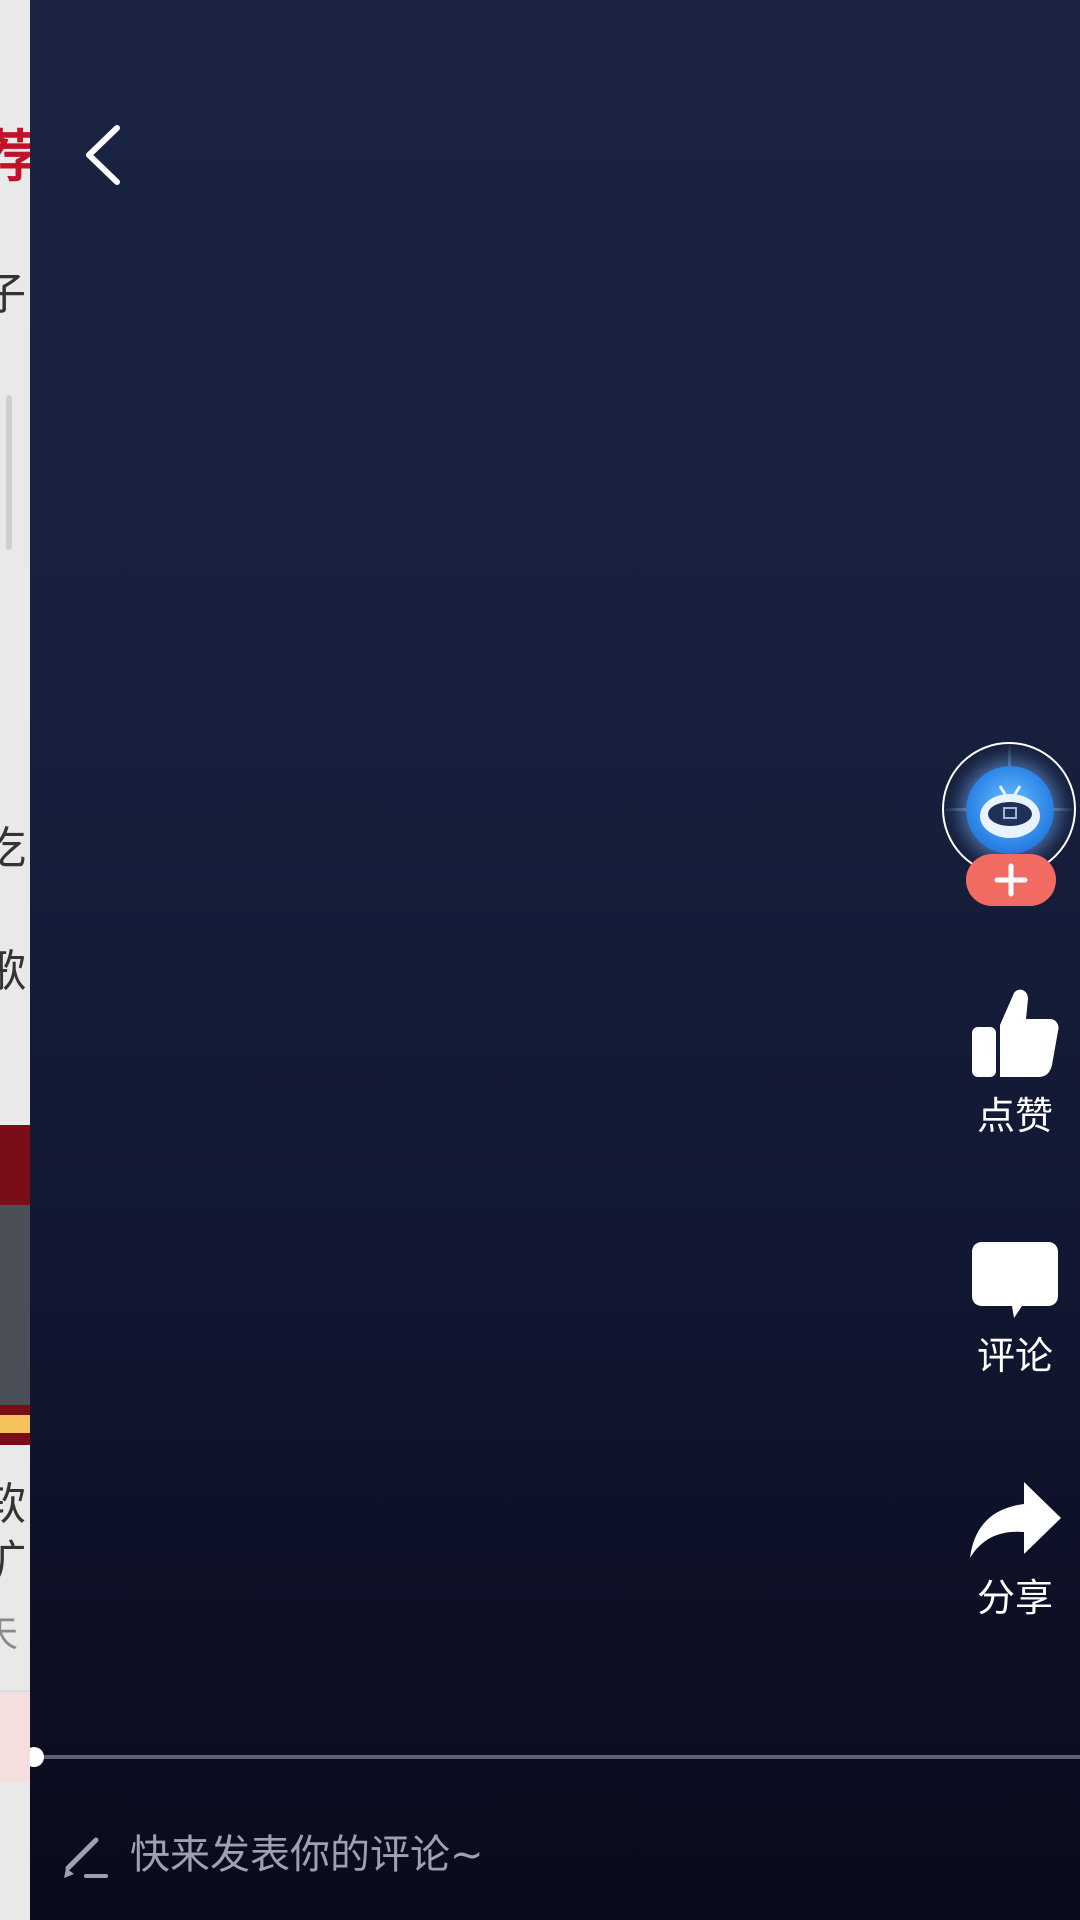 Image resolution: width=1080 pixels, height=1920 pixels. What do you see at coordinates (15, 1285) in the screenshot?
I see `background-thumbnail` at bounding box center [15, 1285].